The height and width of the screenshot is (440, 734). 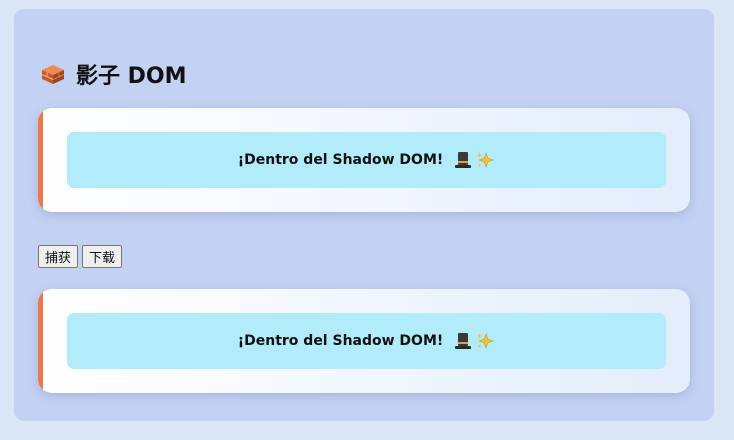 I want to click on shadow-content-text: ¡Dentro del Shadow DOM!, so click(x=340, y=160).